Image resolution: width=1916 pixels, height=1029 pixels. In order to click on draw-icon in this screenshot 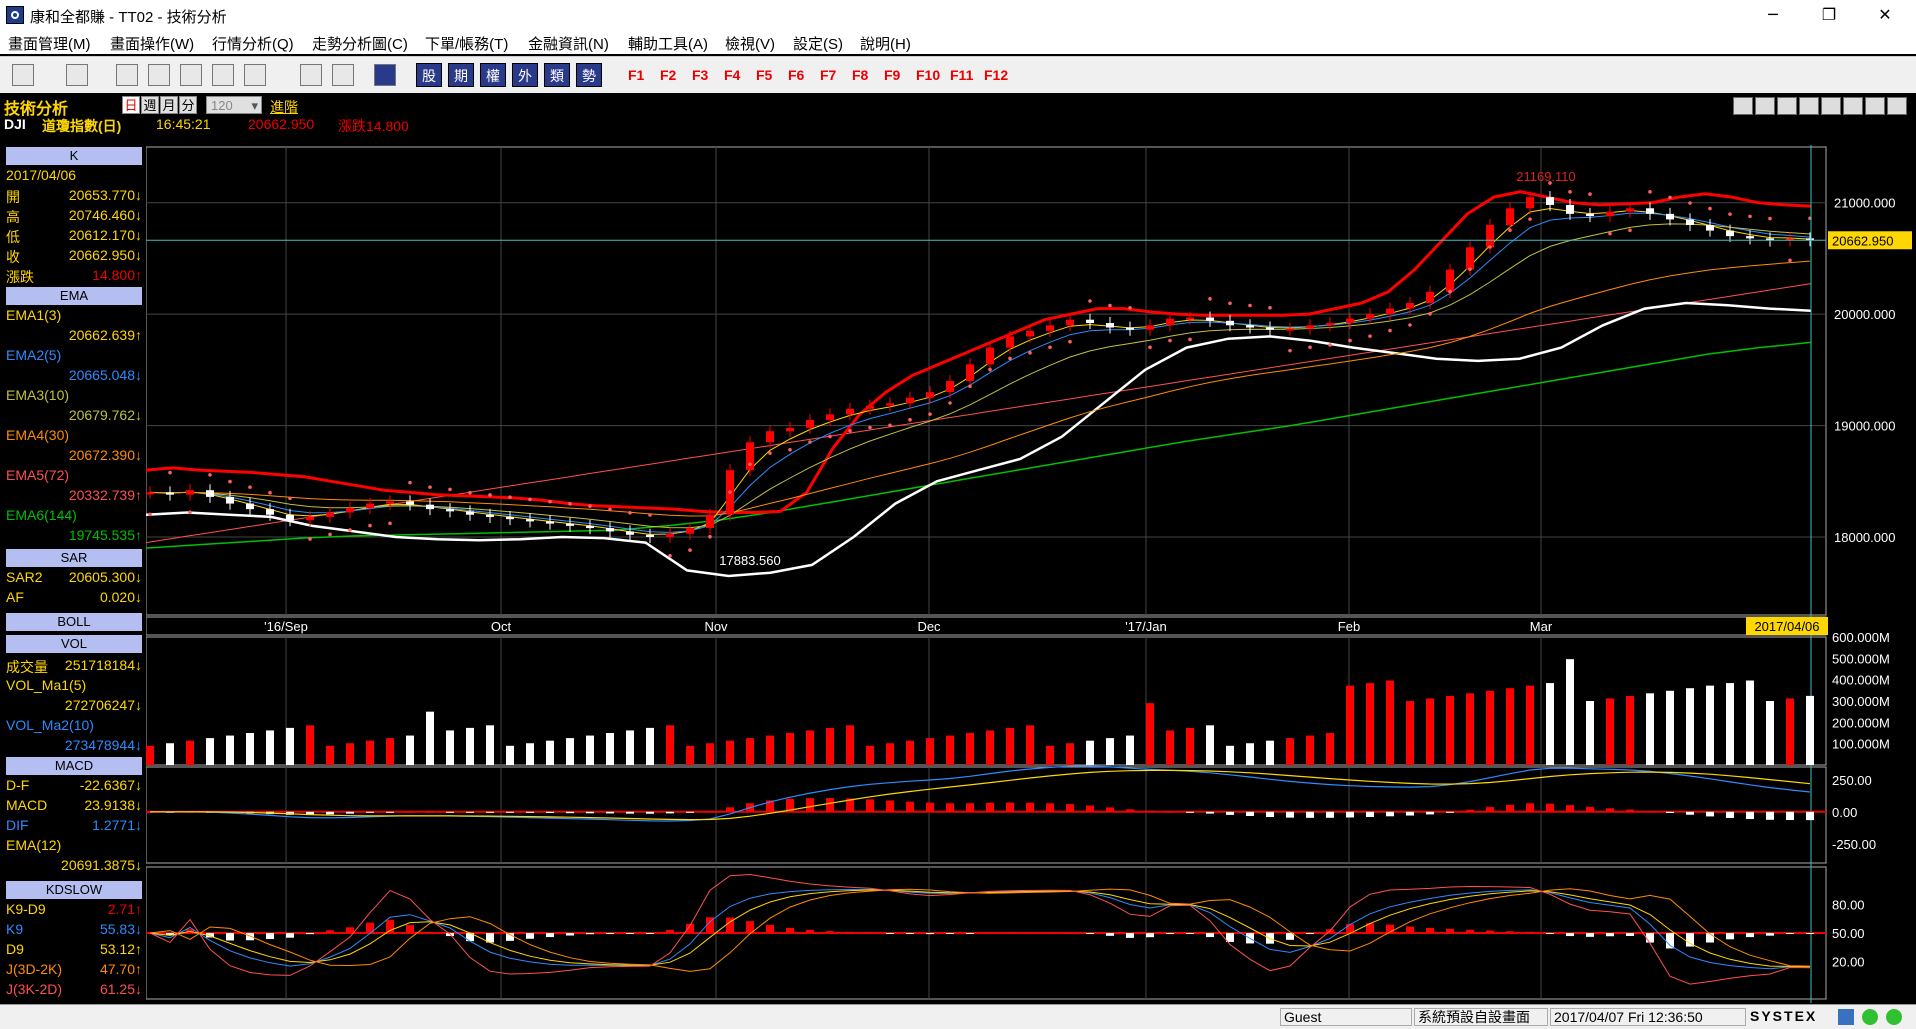, I will do `click(1831, 106)`.